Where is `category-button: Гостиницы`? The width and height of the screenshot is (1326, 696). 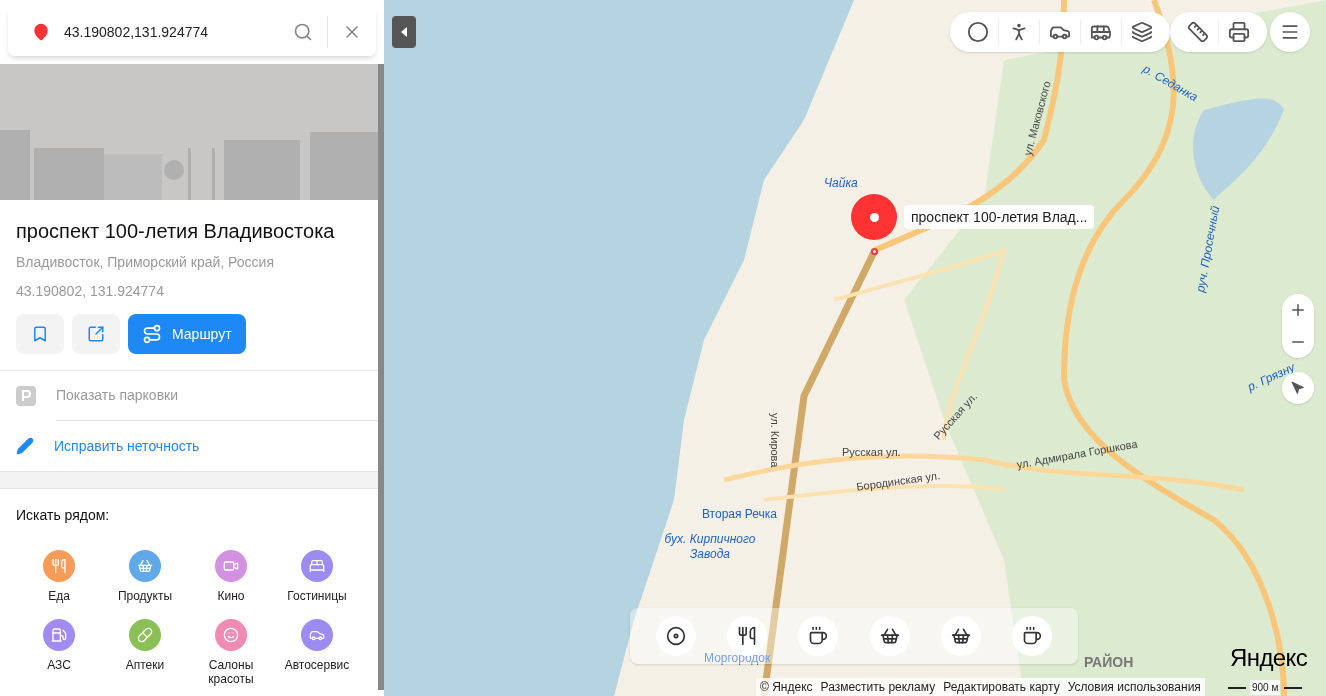 category-button: Гостиницы is located at coordinates (317, 576).